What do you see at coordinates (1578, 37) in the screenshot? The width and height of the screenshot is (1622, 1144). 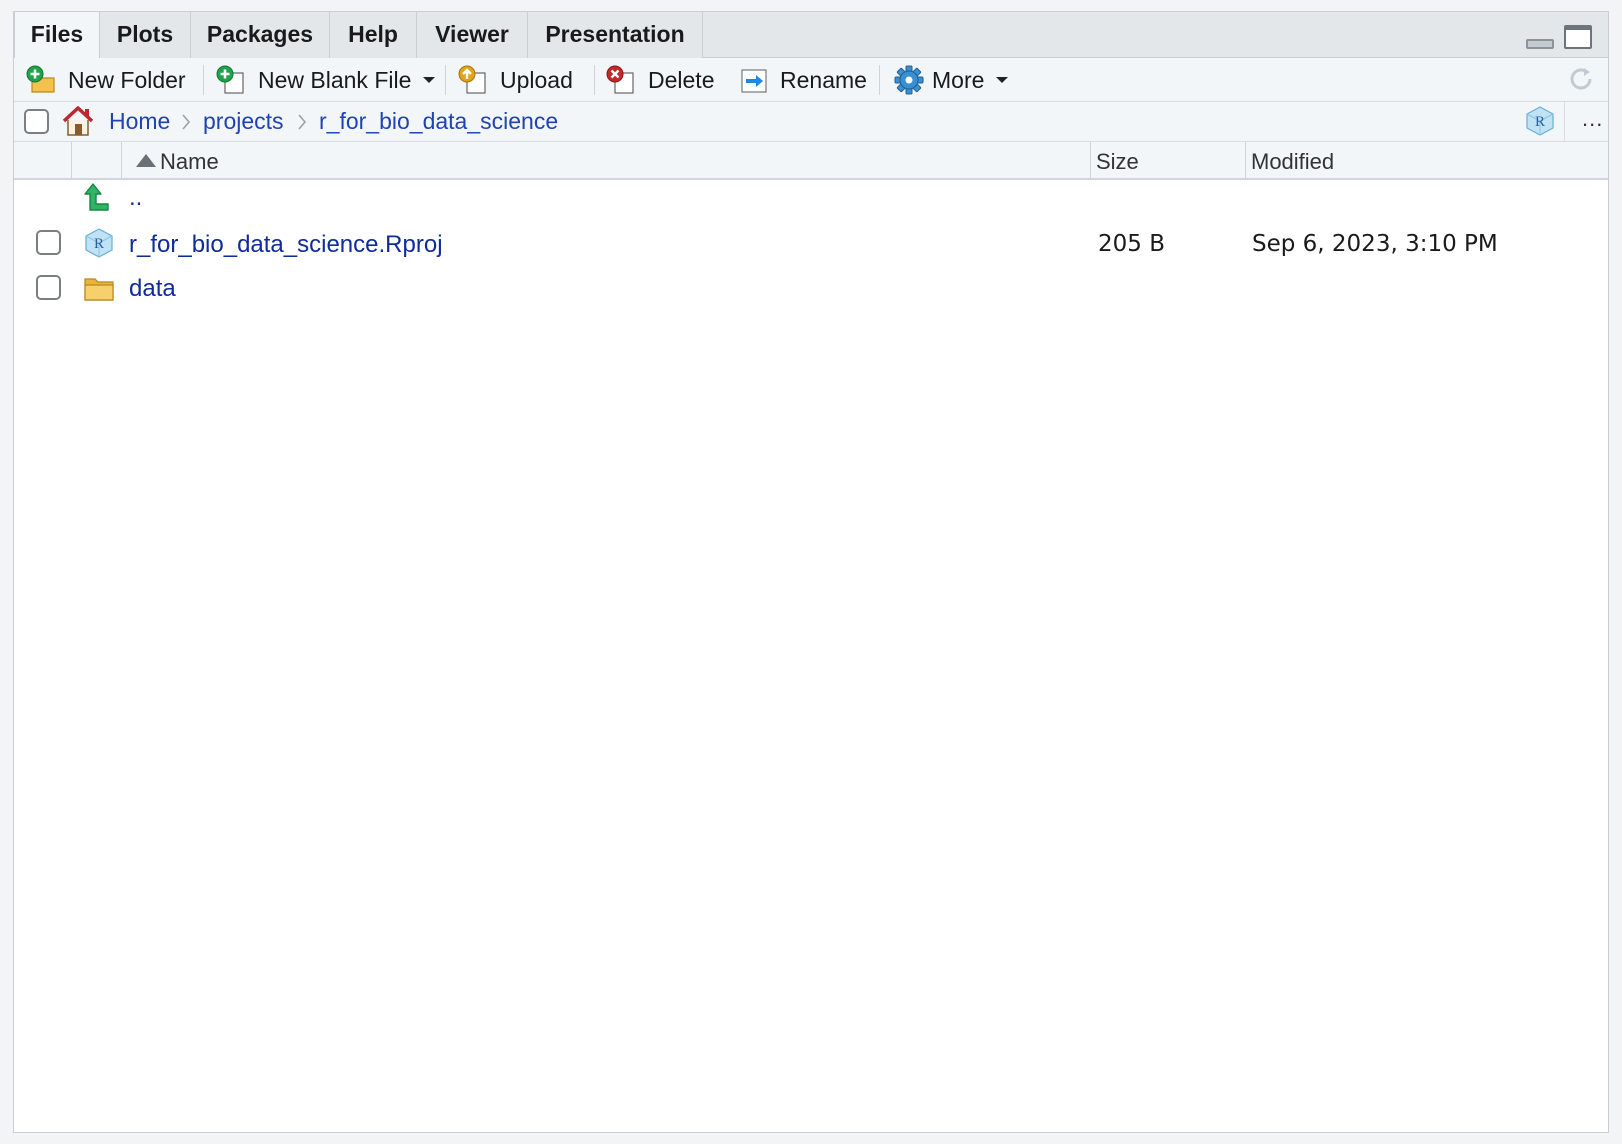 I see `maximize-pane-button` at bounding box center [1578, 37].